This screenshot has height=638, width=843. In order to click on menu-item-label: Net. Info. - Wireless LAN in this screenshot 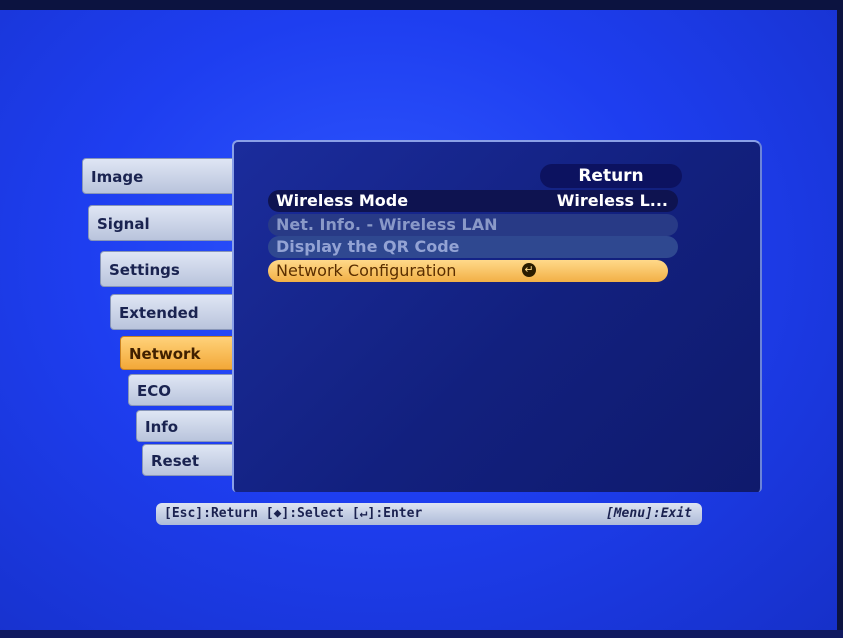, I will do `click(387, 224)`.